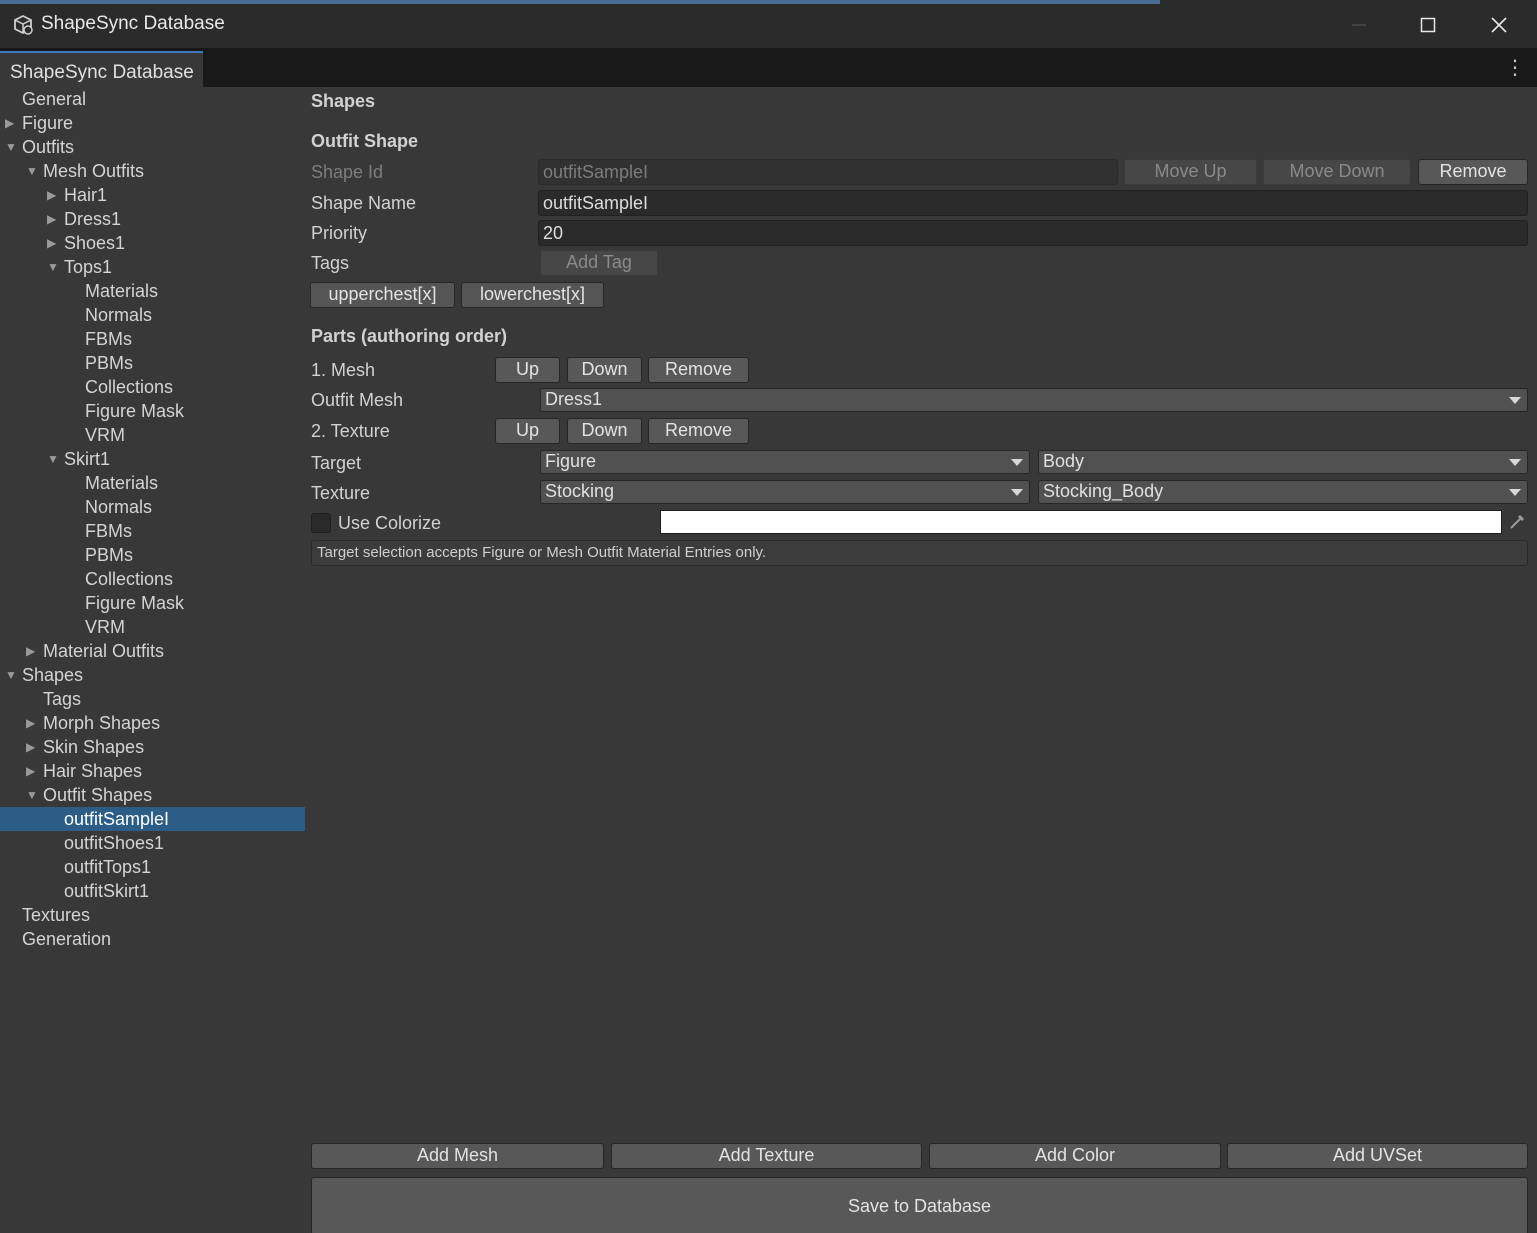 The image size is (1537, 1233). What do you see at coordinates (785, 492) in the screenshot?
I see `texture-dropdown: Stocking` at bounding box center [785, 492].